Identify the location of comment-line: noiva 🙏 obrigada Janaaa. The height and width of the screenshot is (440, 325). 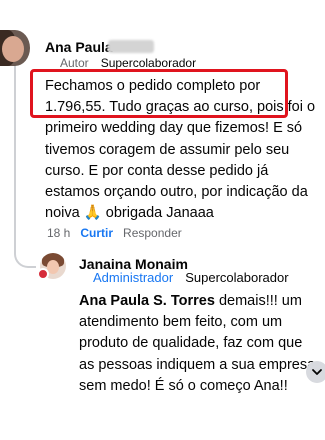
(129, 213).